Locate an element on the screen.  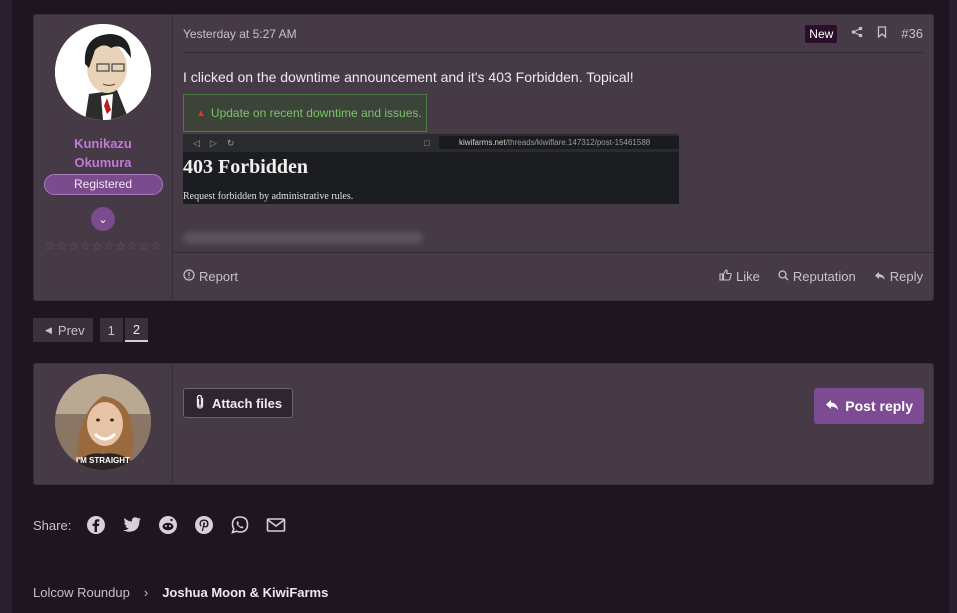
reply-user-cell: I'M STRAIGHT is located at coordinates (103, 424).